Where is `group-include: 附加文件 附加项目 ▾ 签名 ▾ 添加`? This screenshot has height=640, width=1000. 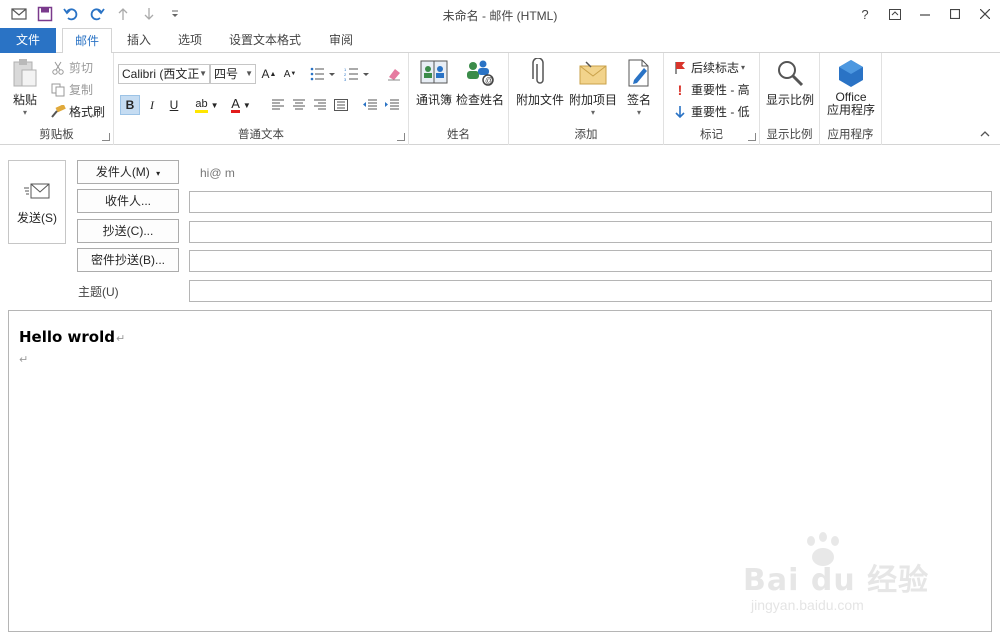 group-include: 附加文件 附加项目 ▾ 签名 ▾ 添加 is located at coordinates (586, 99).